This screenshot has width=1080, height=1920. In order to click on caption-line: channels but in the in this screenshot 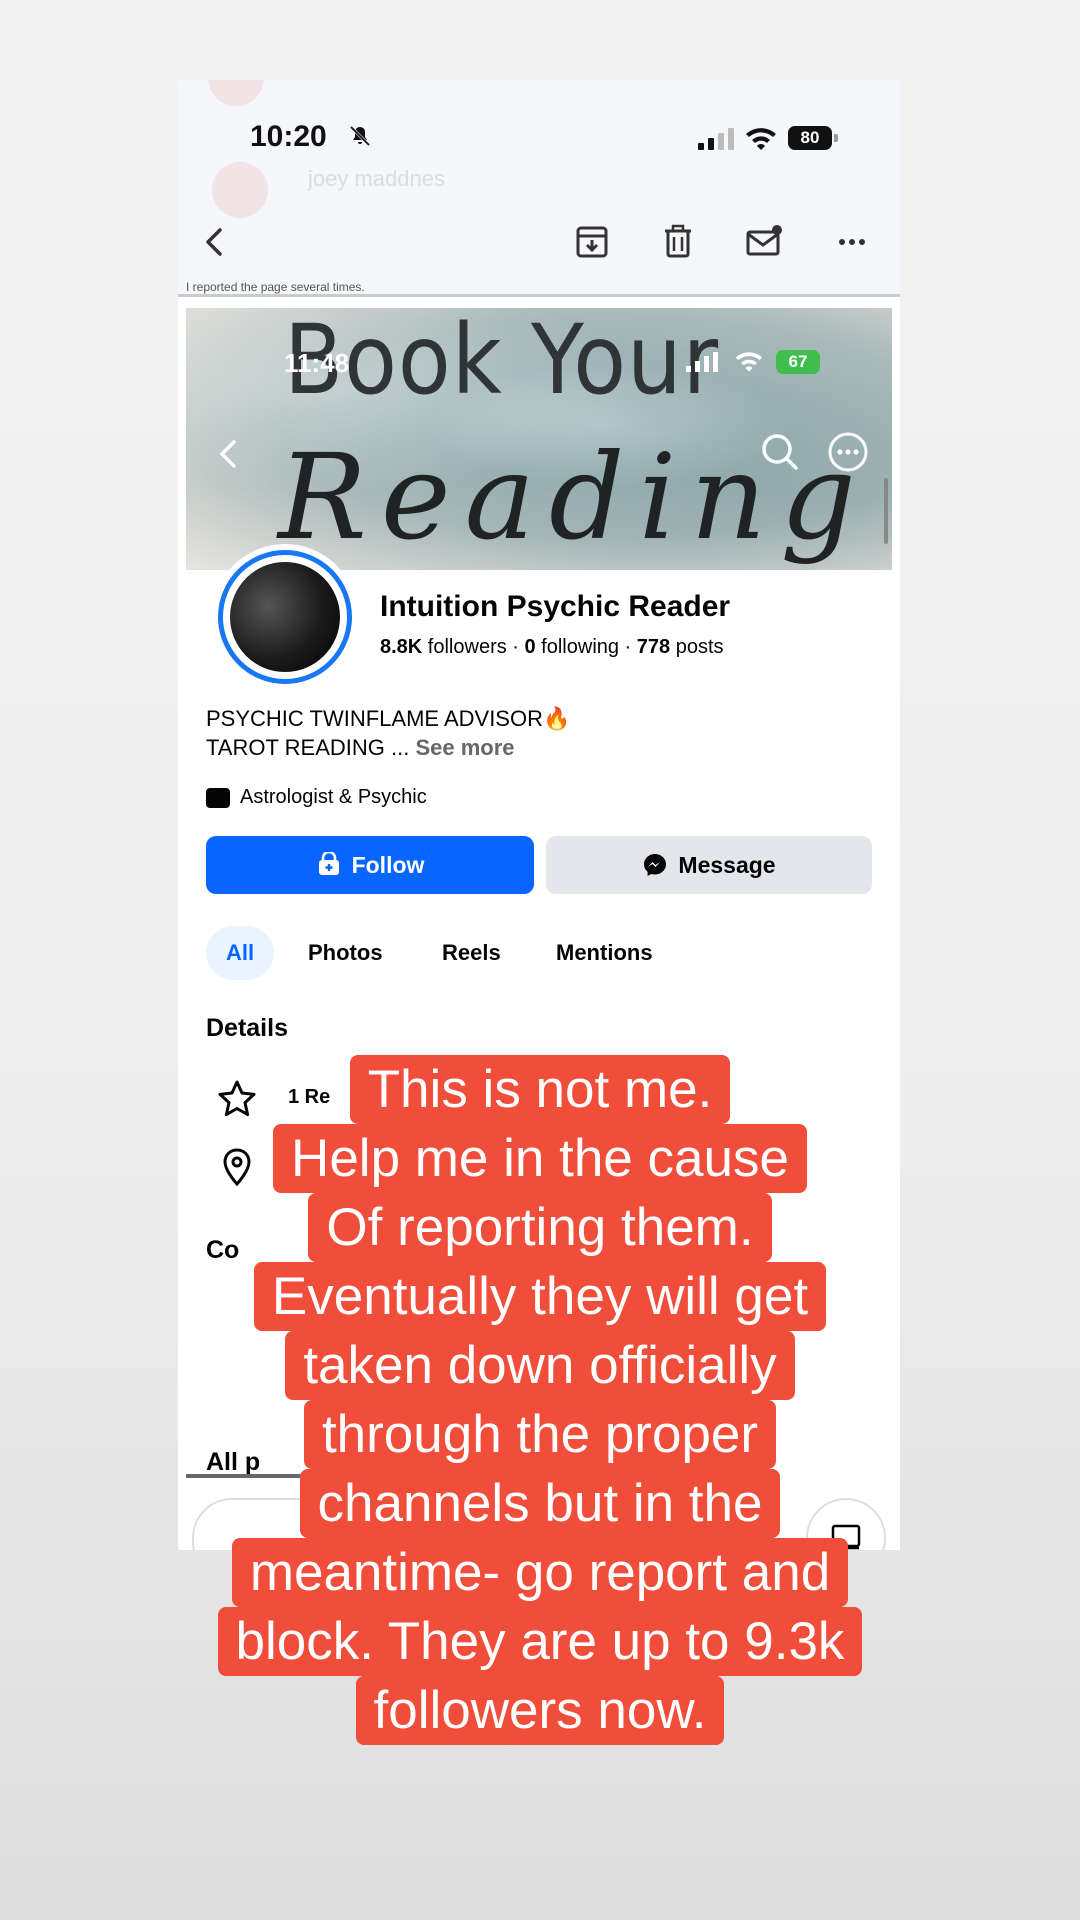, I will do `click(540, 1503)`.